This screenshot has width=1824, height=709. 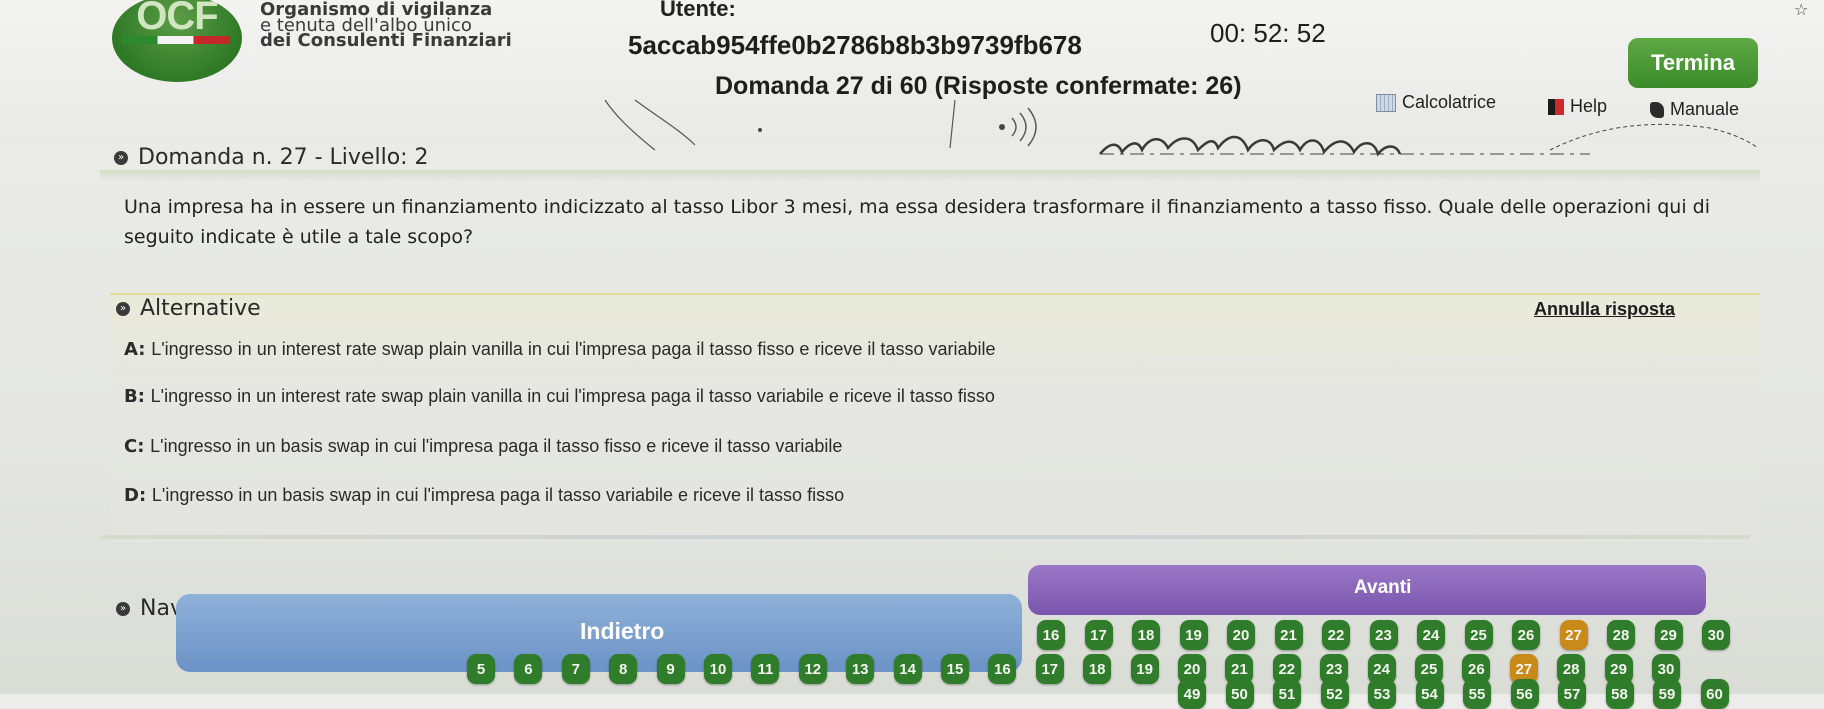 What do you see at coordinates (1181, 128) in the screenshot?
I see `header-decoration` at bounding box center [1181, 128].